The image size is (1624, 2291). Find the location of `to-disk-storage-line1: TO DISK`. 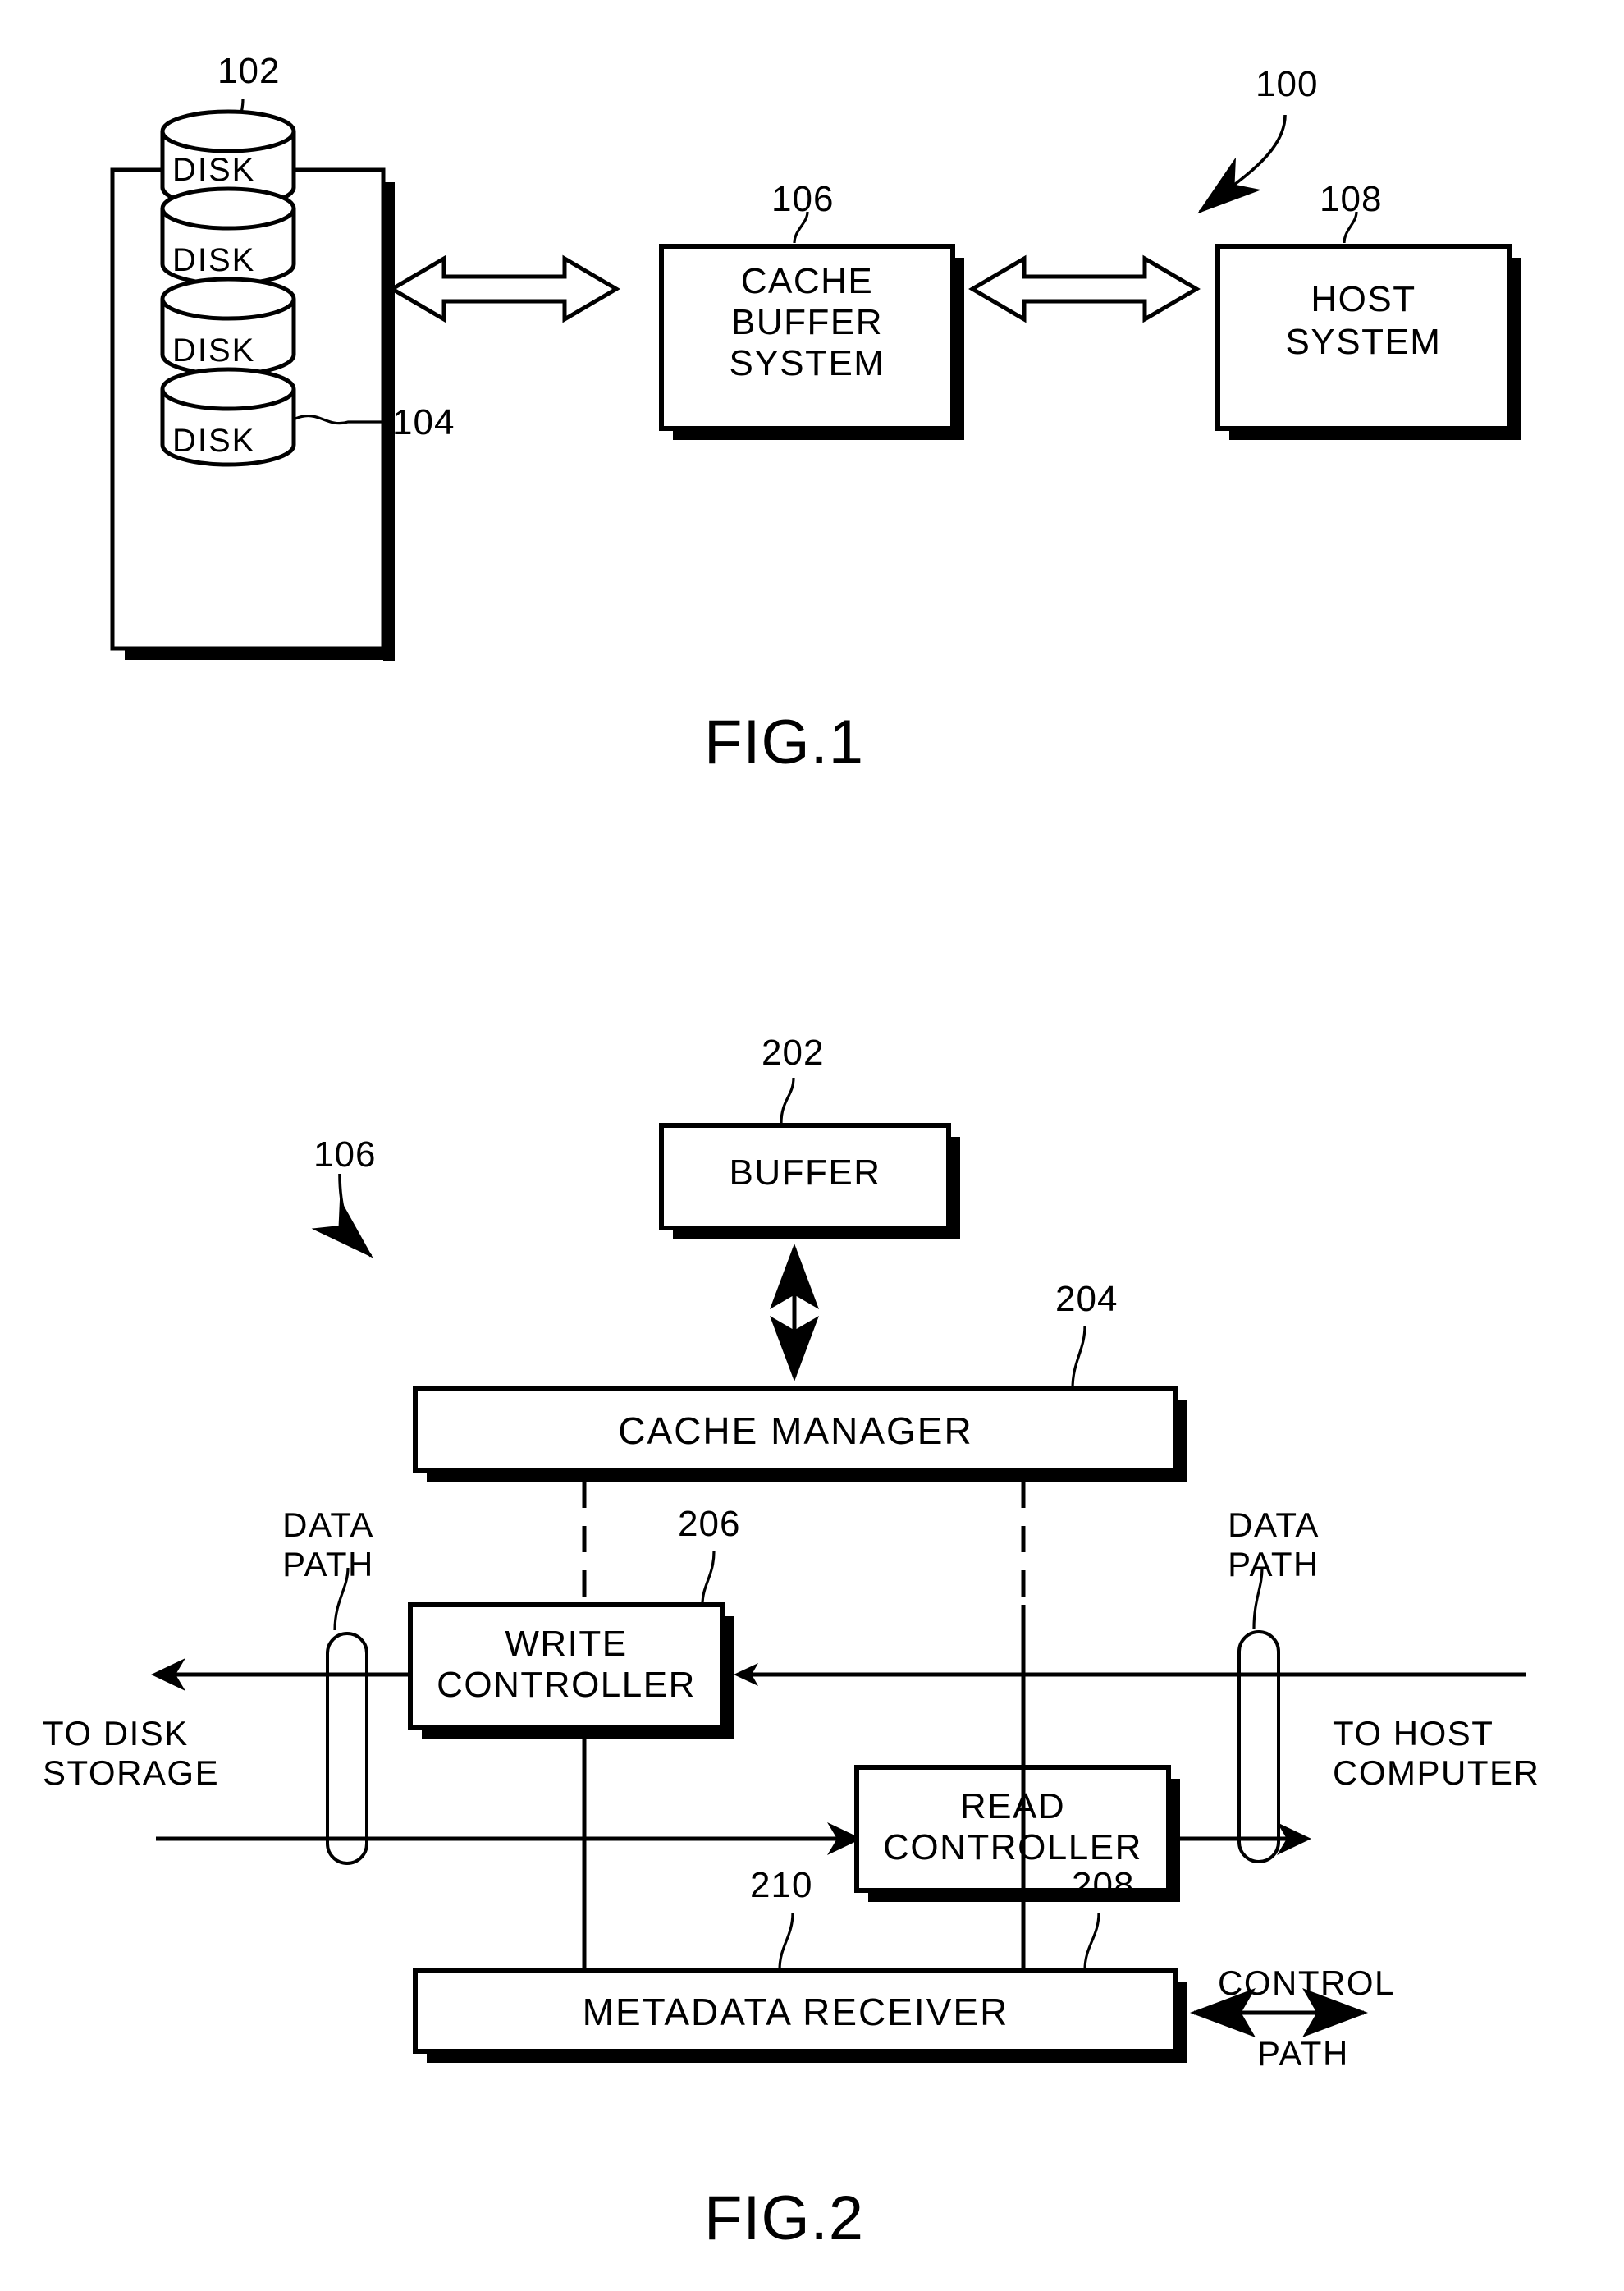

to-disk-storage-line1: TO DISK is located at coordinates (116, 1733).